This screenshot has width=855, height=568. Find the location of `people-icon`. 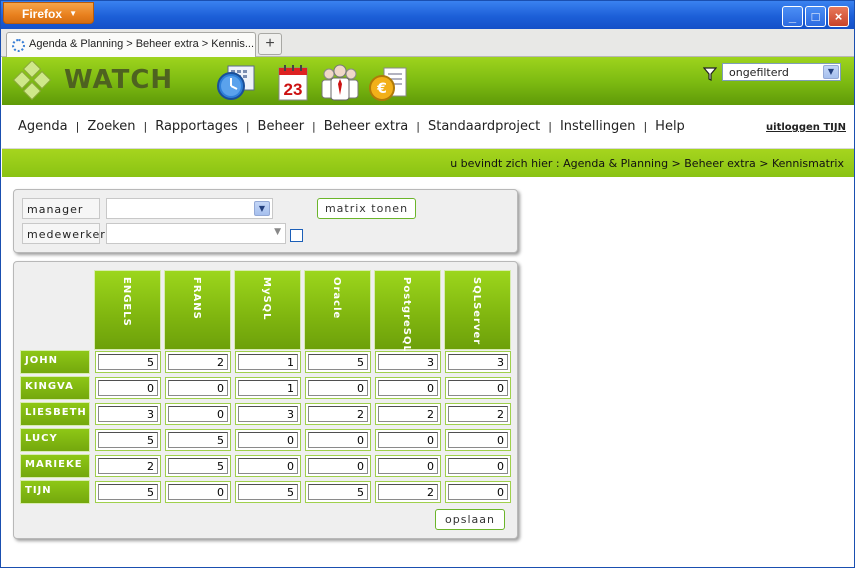

people-icon is located at coordinates (340, 82).